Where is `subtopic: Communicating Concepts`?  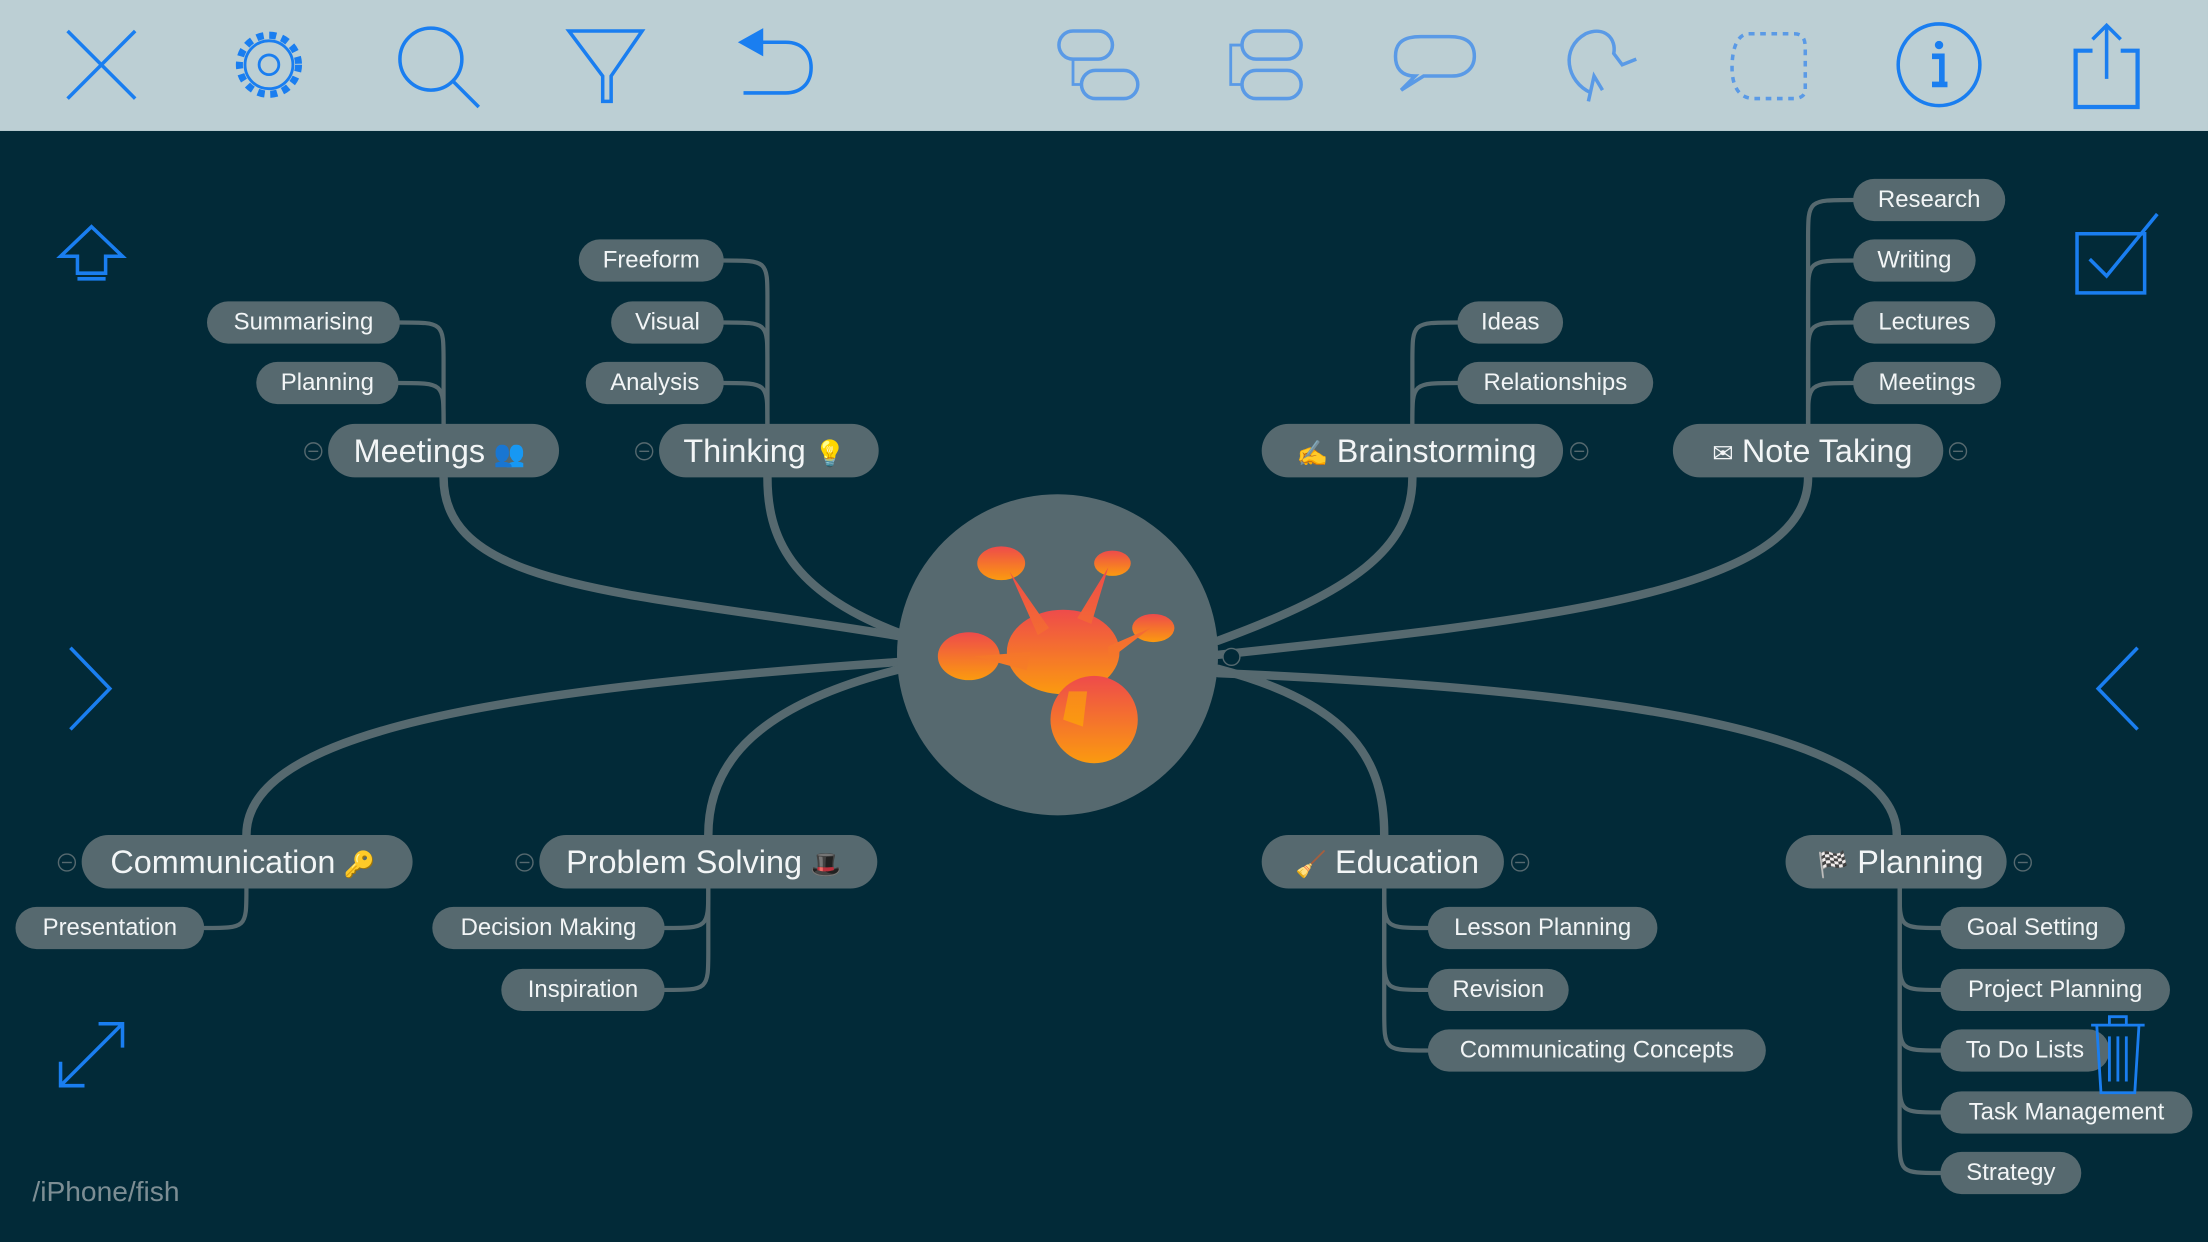
subtopic: Communicating Concepts is located at coordinates (1596, 1050).